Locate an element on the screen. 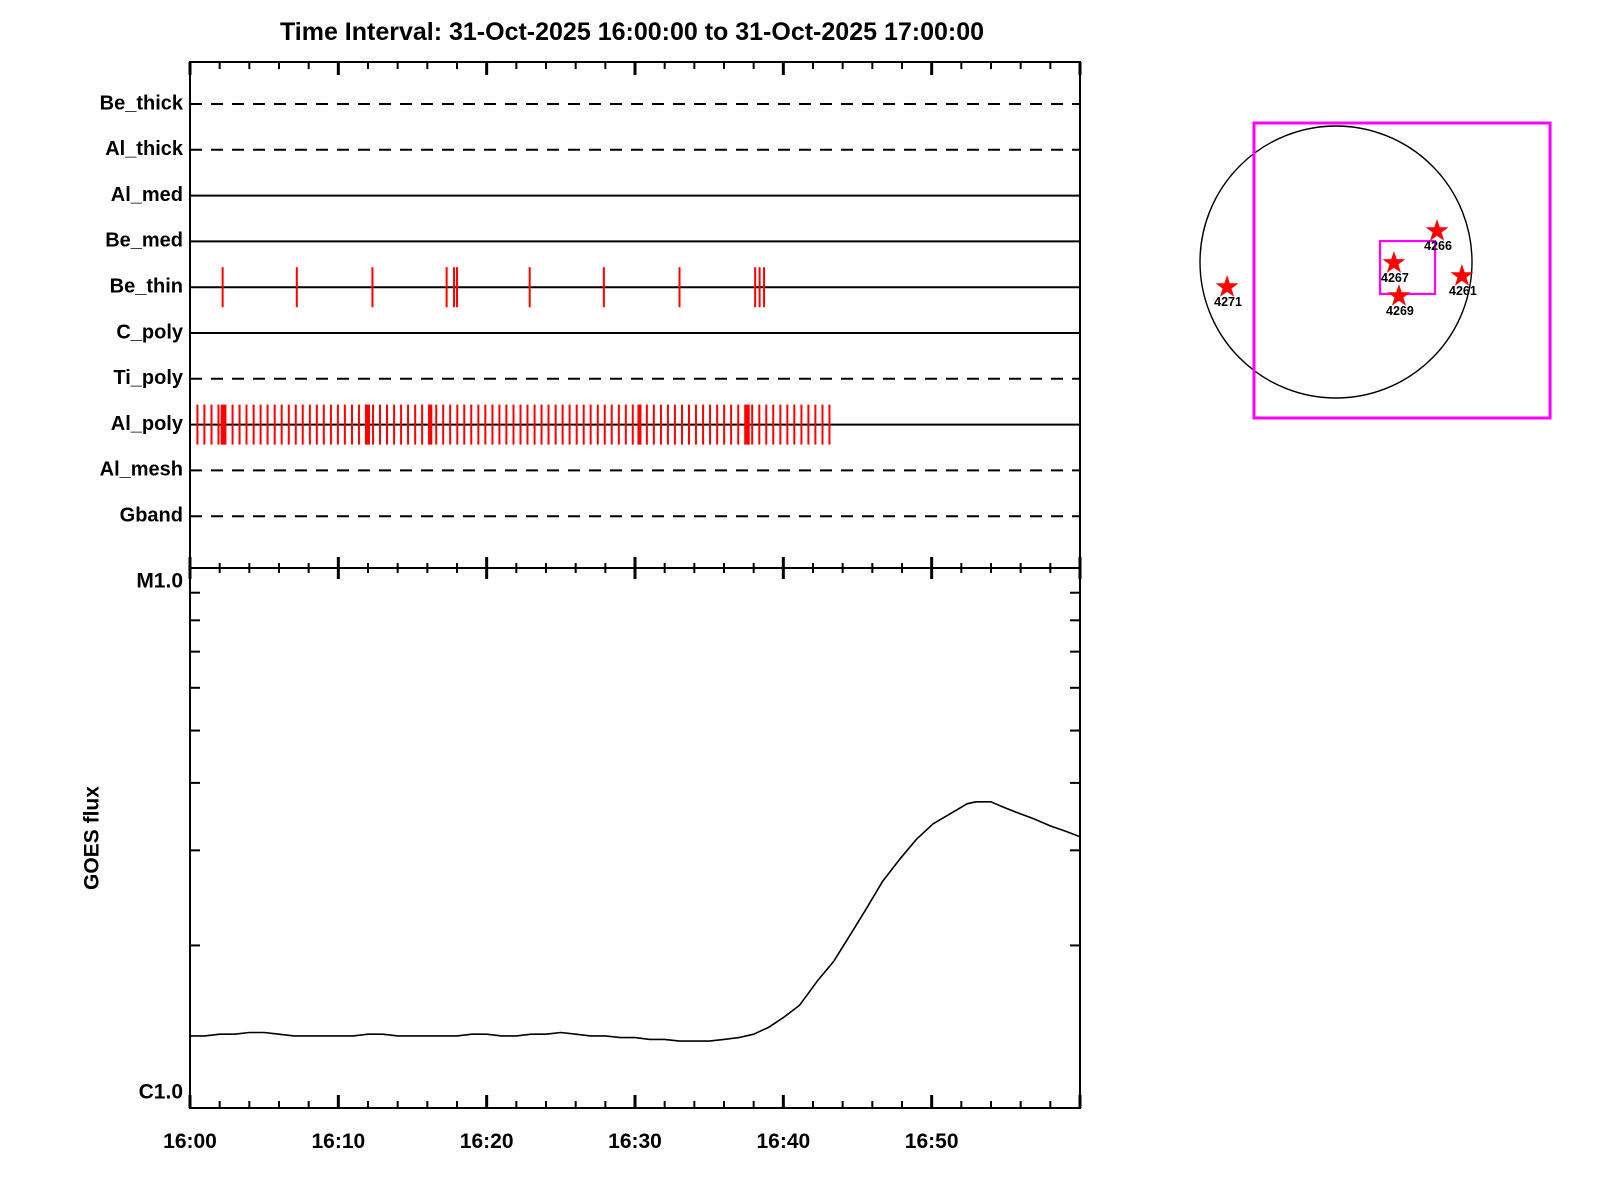 Image resolution: width=1600 pixels, height=1200 pixels. x-tick-label: 16:40 is located at coordinates (783, 1141).